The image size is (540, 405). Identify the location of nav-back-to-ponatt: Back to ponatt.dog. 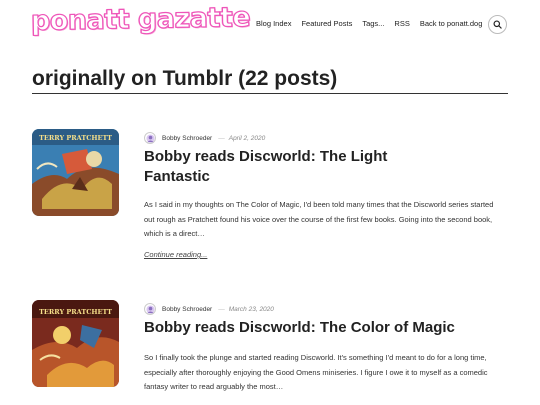
(451, 23).